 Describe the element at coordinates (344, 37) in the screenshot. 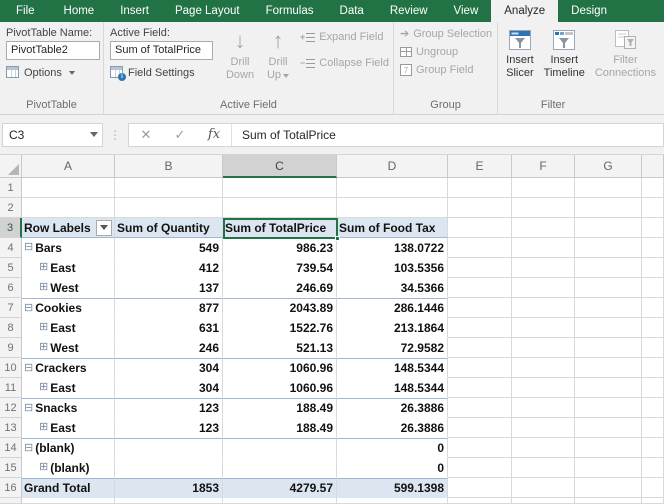

I see `expand-field-button: + Expand Field` at that location.